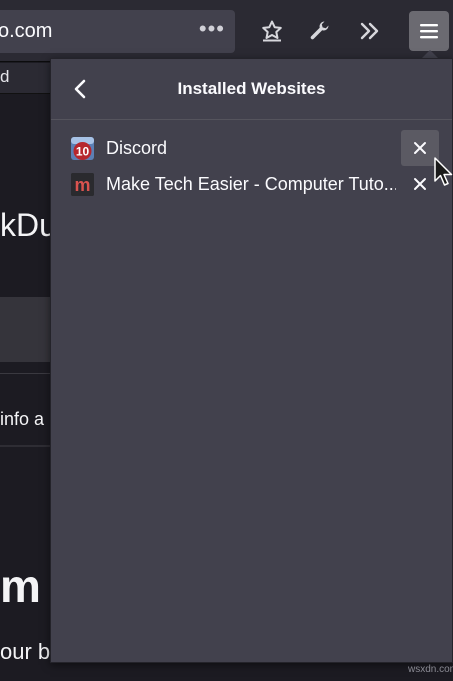 The height and width of the screenshot is (681, 453). I want to click on page-text-fragment-2: our b, so click(25, 651).